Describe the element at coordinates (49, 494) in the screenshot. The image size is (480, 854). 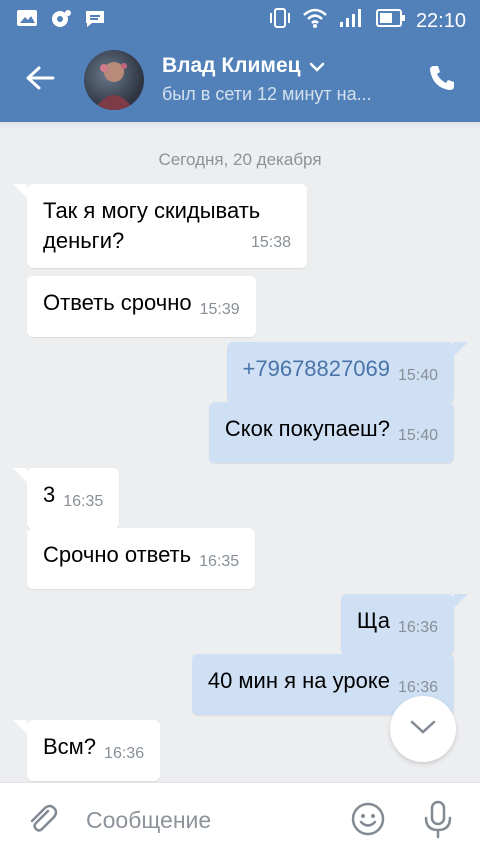
I see `message-text: 3` at that location.